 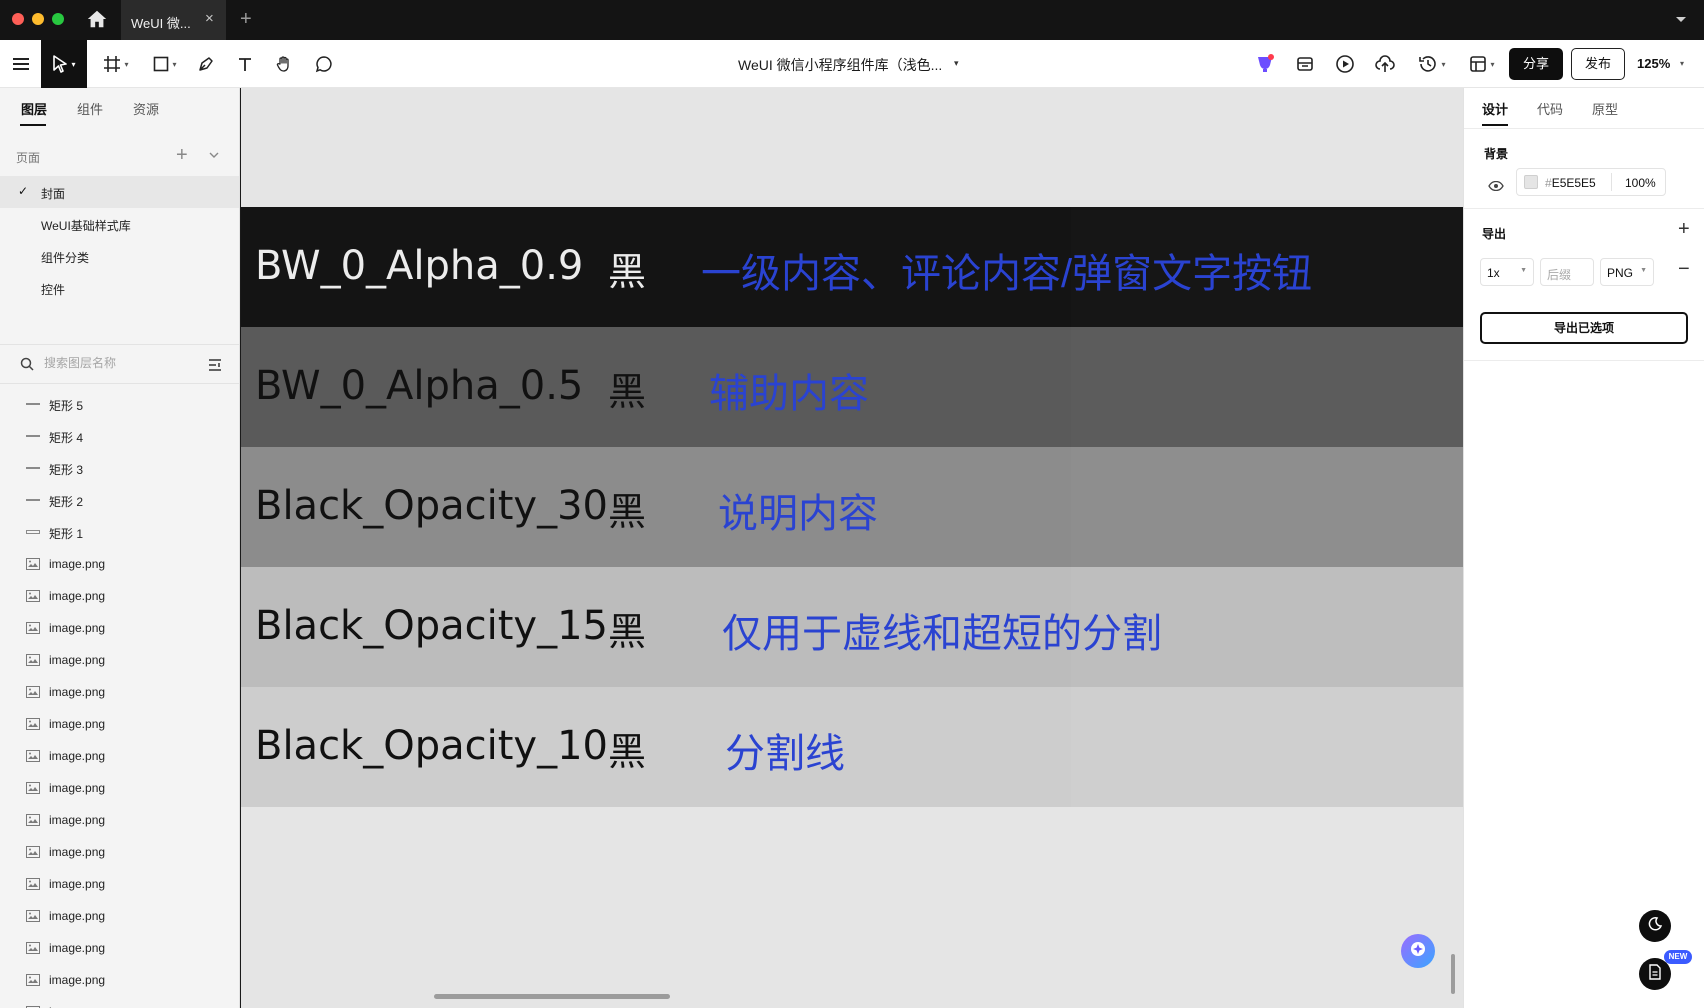 What do you see at coordinates (1550, 108) in the screenshot?
I see `tab-code: 代码` at bounding box center [1550, 108].